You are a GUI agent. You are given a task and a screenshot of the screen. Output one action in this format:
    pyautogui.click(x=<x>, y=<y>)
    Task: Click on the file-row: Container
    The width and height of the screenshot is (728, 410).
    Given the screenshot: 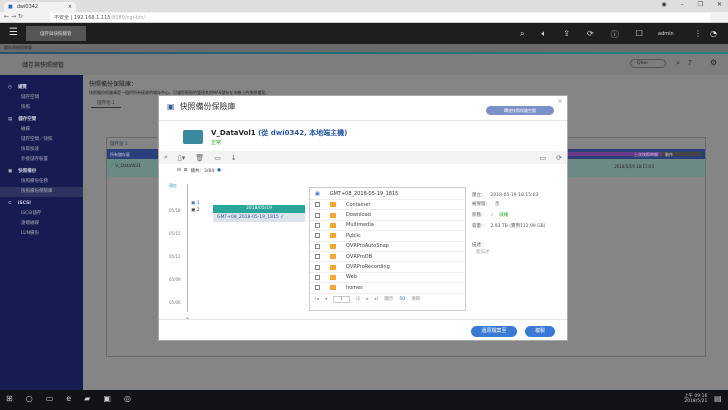 What is the action you would take?
    pyautogui.click(x=387, y=205)
    